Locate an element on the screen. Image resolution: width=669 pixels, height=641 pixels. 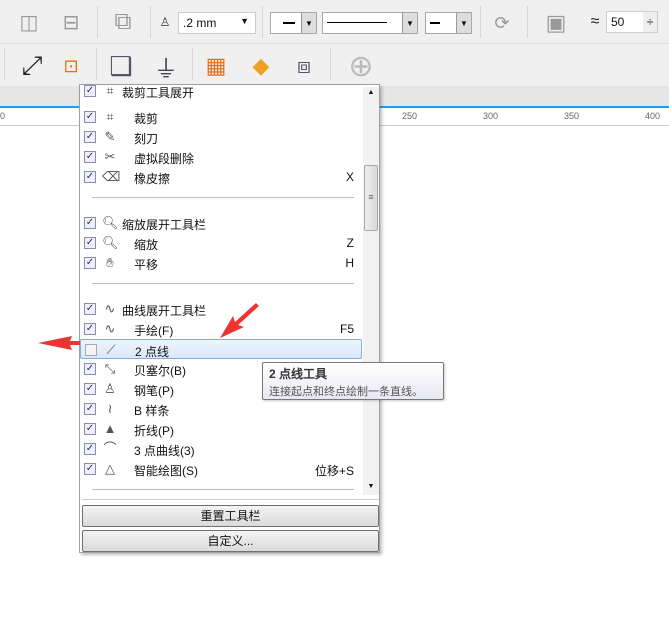
annotation-arrows is located at coordinates (148, 326).